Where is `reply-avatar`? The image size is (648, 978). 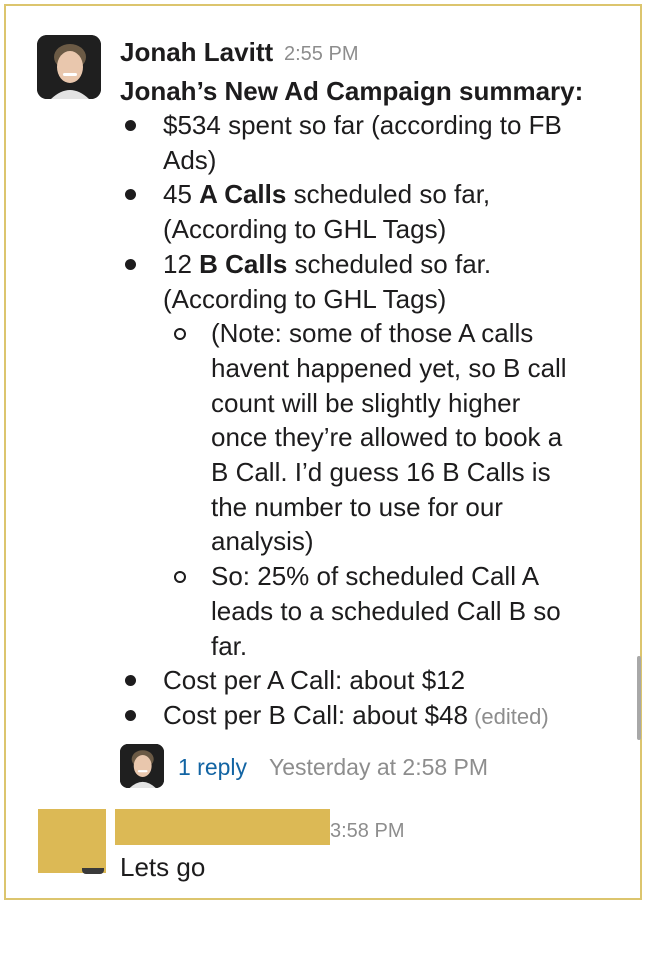
reply-avatar is located at coordinates (142, 766).